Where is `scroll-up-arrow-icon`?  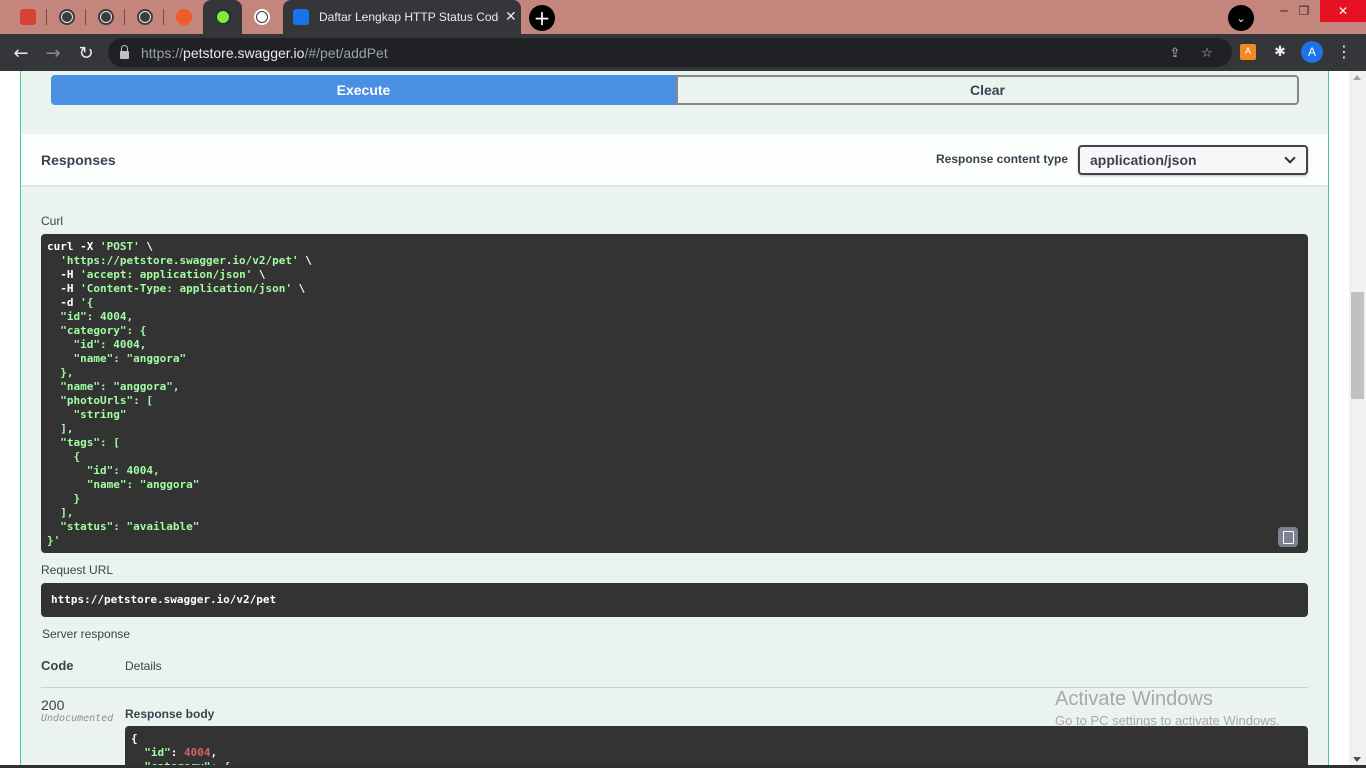 scroll-up-arrow-icon is located at coordinates (1357, 77).